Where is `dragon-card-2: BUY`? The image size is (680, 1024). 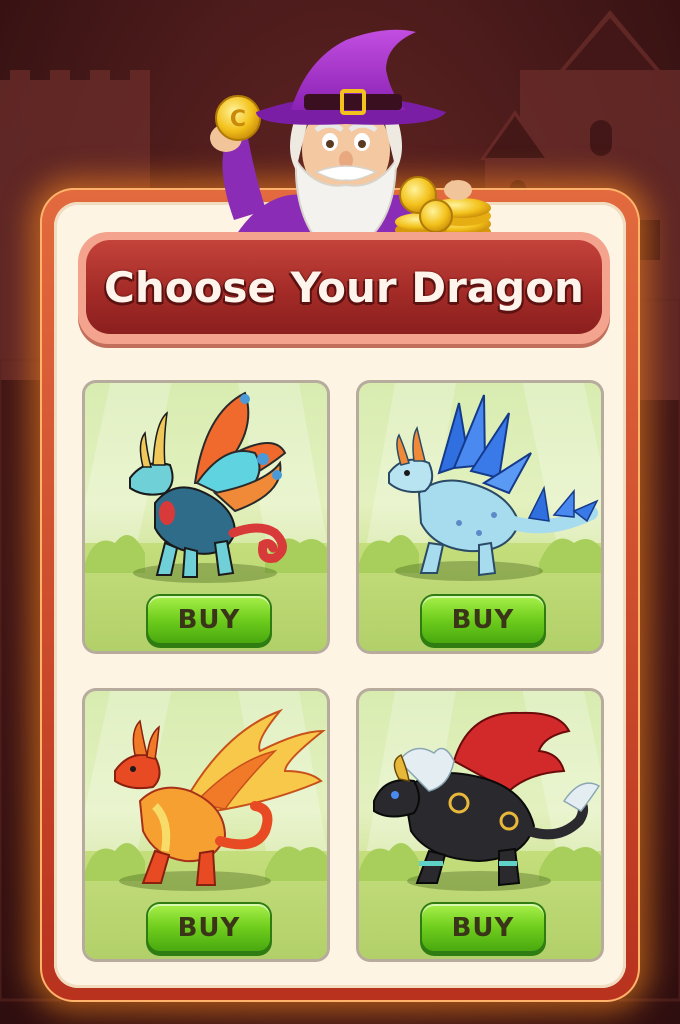 dragon-card-2: BUY is located at coordinates (480, 517).